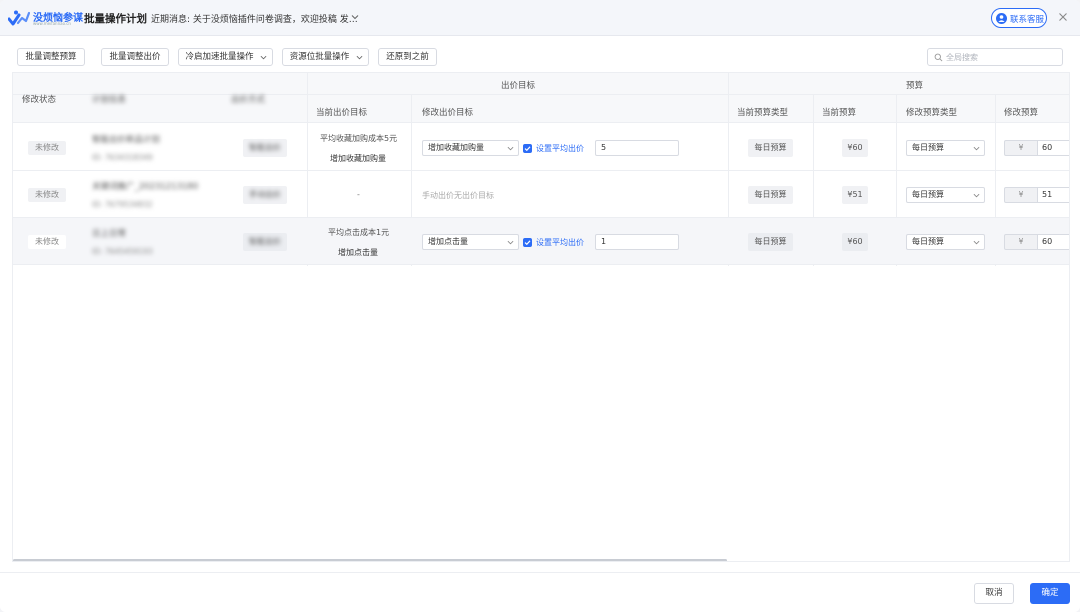  Describe the element at coordinates (1063, 17) in the screenshot. I see `close-icon` at that location.